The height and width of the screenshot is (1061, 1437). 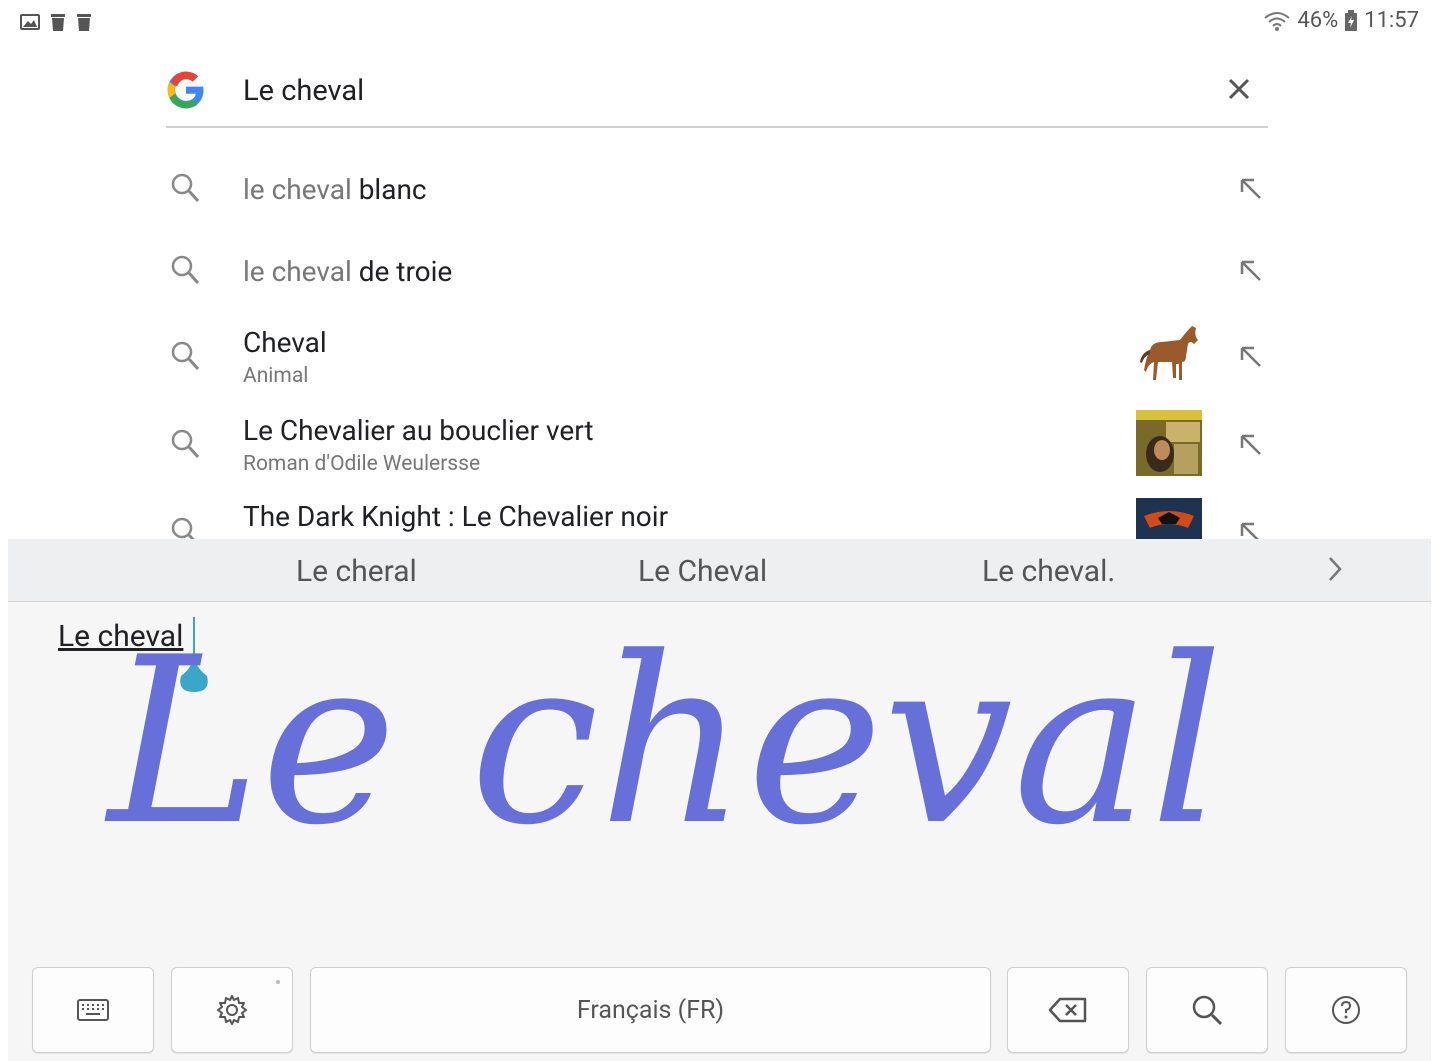 I want to click on search-input: Le cheval, so click(x=303, y=91).